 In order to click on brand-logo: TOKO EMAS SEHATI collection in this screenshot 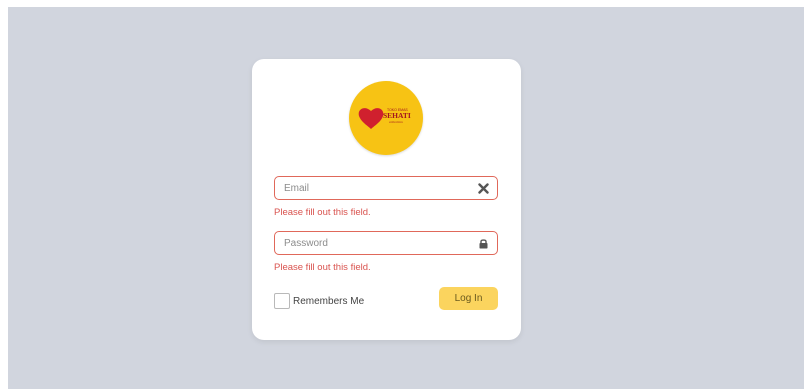, I will do `click(386, 118)`.